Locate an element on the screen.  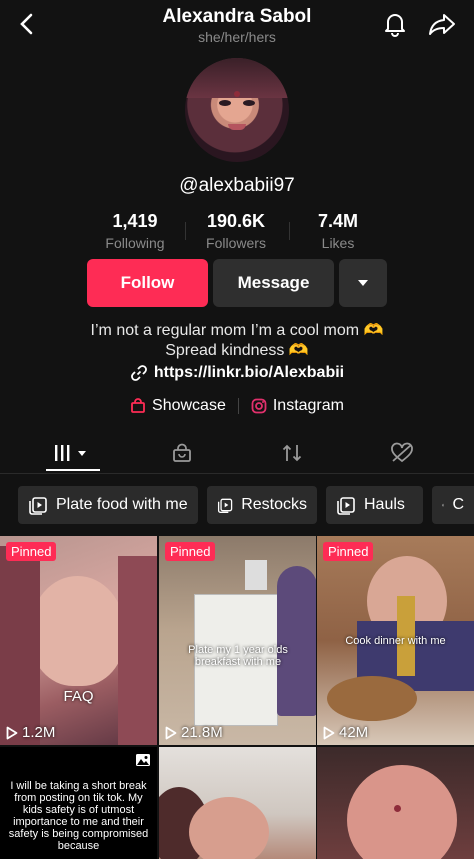
video-caption: Cook dinner with me is located at coordinates (395, 641).